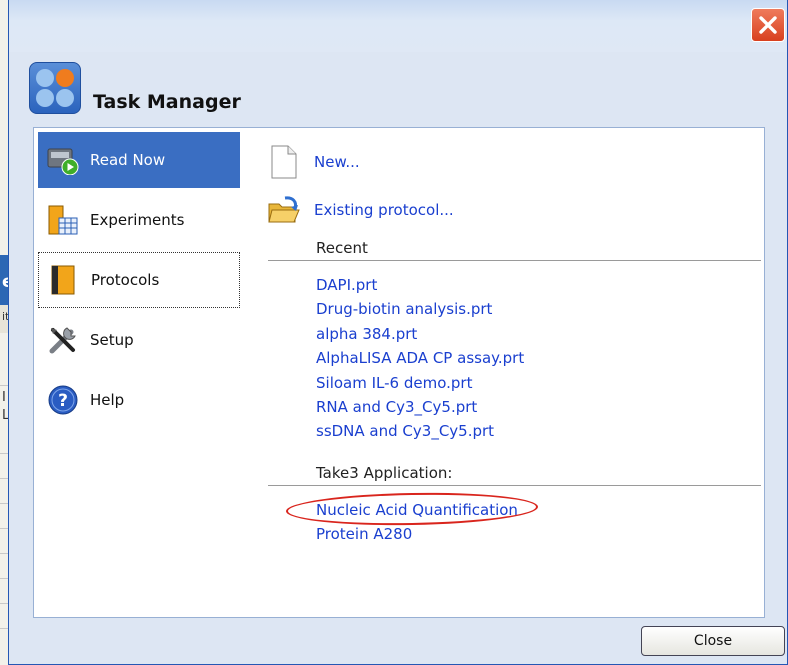 The image size is (788, 665). Describe the element at coordinates (396, 407) in the screenshot. I see `recent-protocol-link: RNA and Cy3_Cy5.prt` at that location.